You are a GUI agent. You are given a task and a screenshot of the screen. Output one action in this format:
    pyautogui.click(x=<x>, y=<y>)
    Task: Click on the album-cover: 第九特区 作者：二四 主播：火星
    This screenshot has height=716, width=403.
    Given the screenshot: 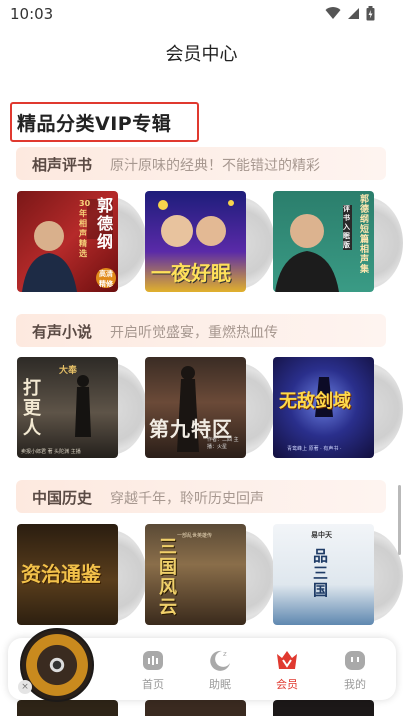 What is the action you would take?
    pyautogui.click(x=195, y=407)
    